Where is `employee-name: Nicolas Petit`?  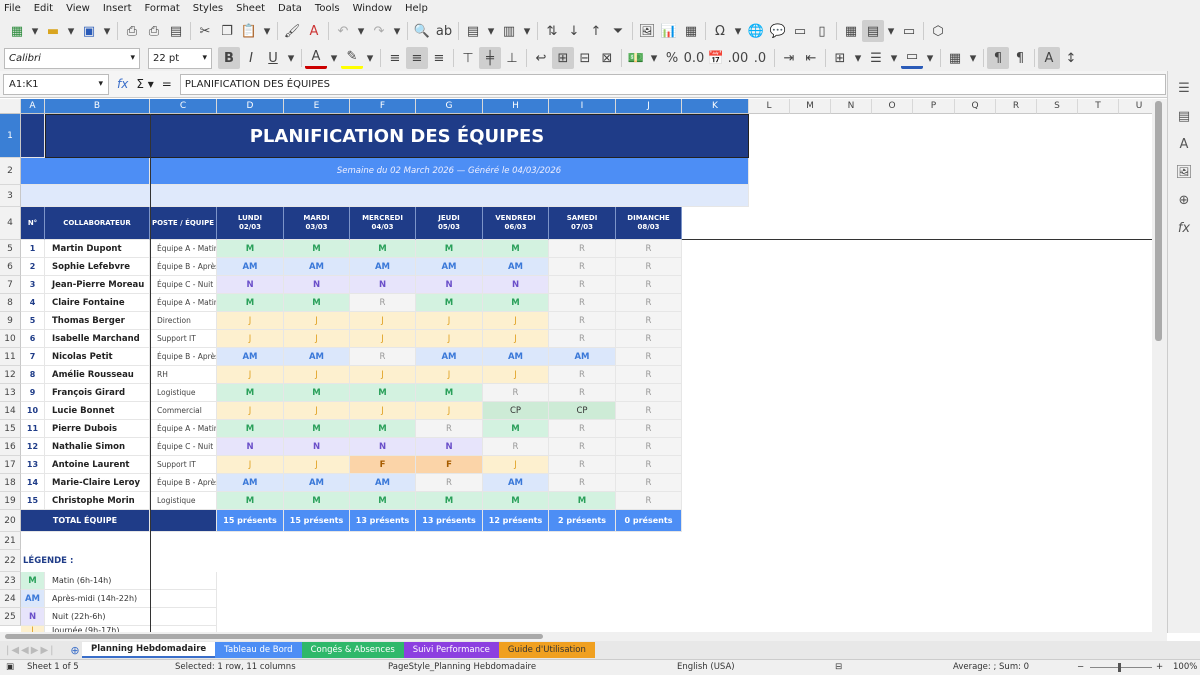 employee-name: Nicolas Petit is located at coordinates (97, 357).